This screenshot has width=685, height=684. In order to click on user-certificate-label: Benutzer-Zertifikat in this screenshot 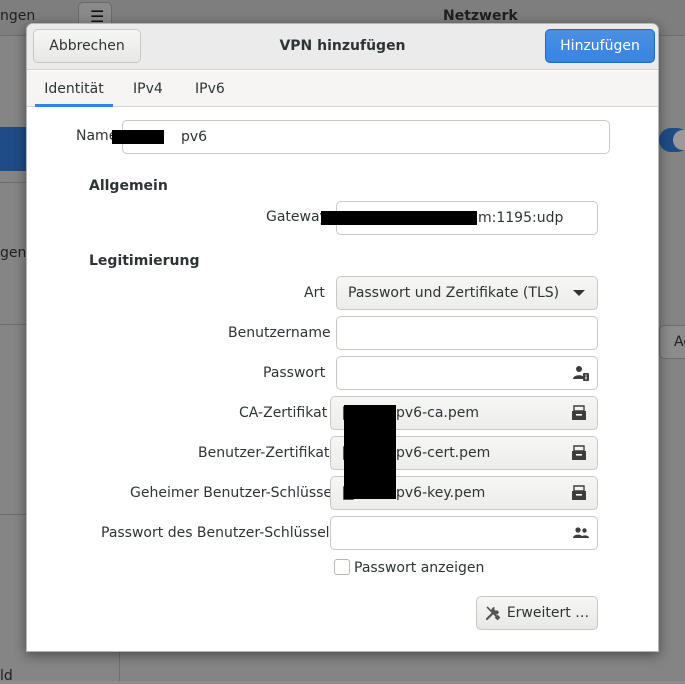, I will do `click(264, 453)`.